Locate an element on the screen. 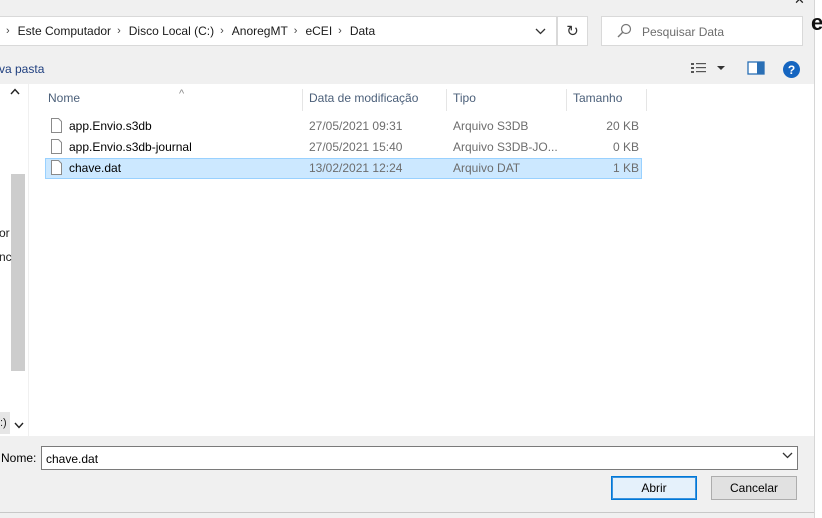 This screenshot has width=822, height=518. column-header-label: Tamanho is located at coordinates (598, 98).